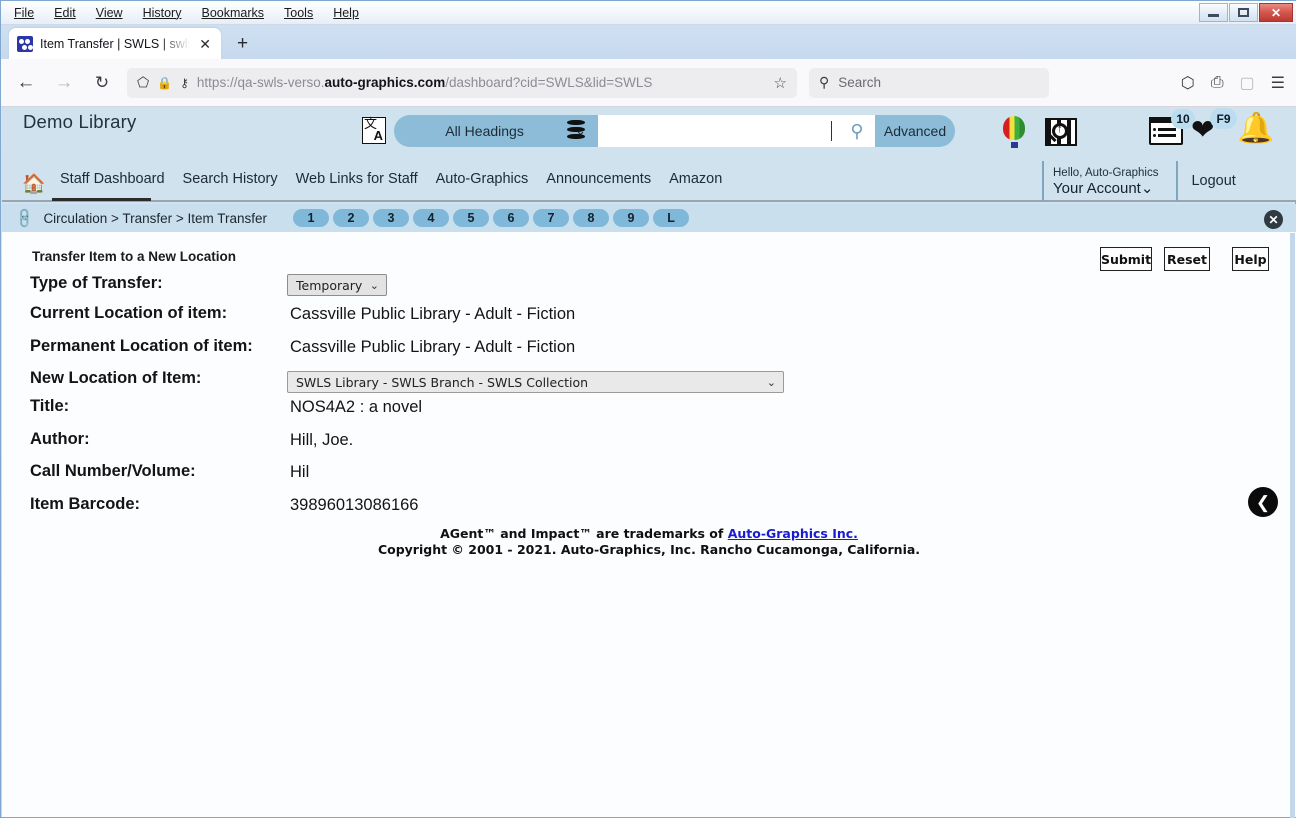 The image size is (1296, 818). What do you see at coordinates (102, 83) in the screenshot?
I see `reload-icon: ↻` at bounding box center [102, 83].